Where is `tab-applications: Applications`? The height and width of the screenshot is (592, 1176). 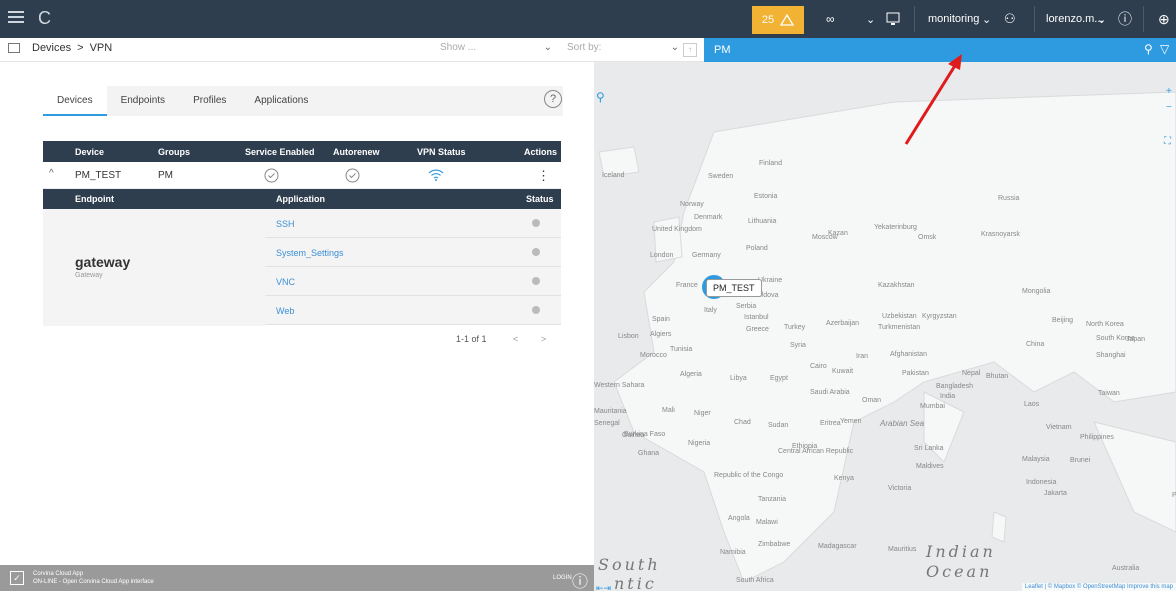 tab-applications: Applications is located at coordinates (281, 101).